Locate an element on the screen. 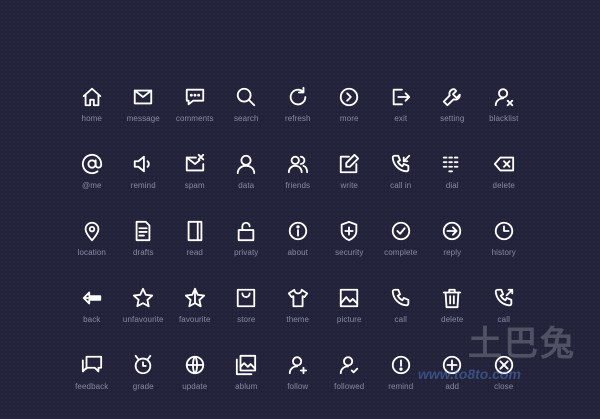  icon-label: reply is located at coordinates (452, 252).